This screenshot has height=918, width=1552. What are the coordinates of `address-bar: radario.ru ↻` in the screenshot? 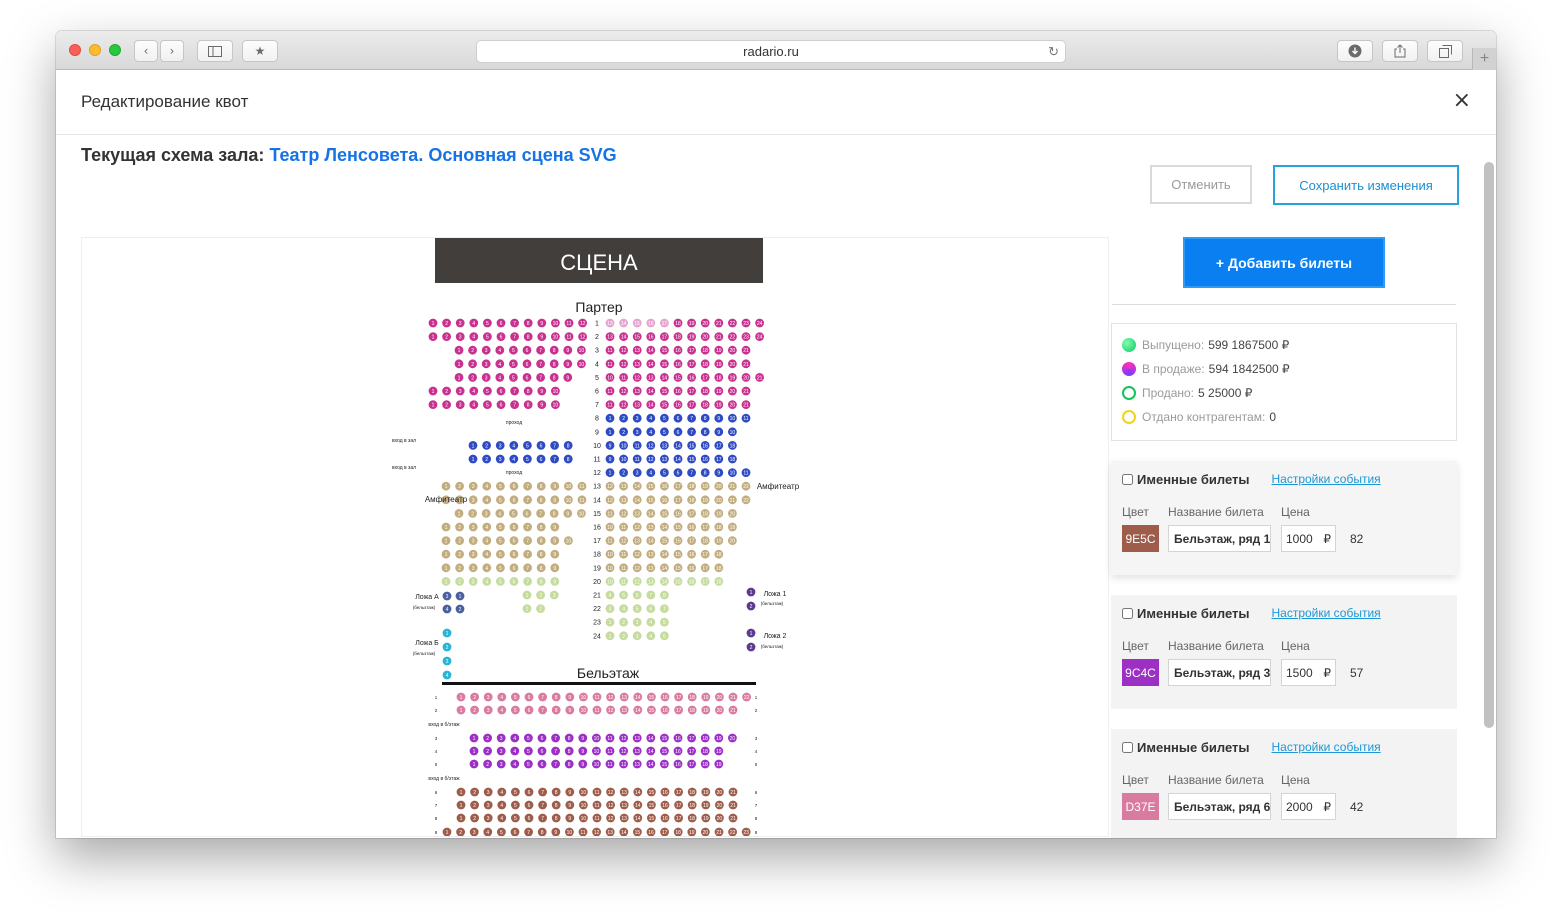 It's located at (771, 51).